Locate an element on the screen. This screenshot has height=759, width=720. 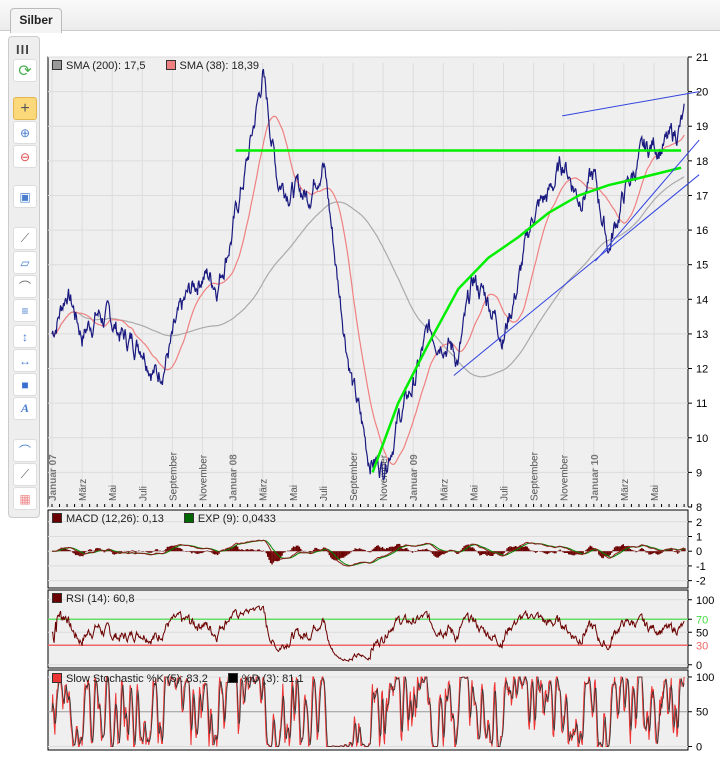
legend-stoch-k: Slow Stochastic %K (5): 83,2 is located at coordinates (130, 679).